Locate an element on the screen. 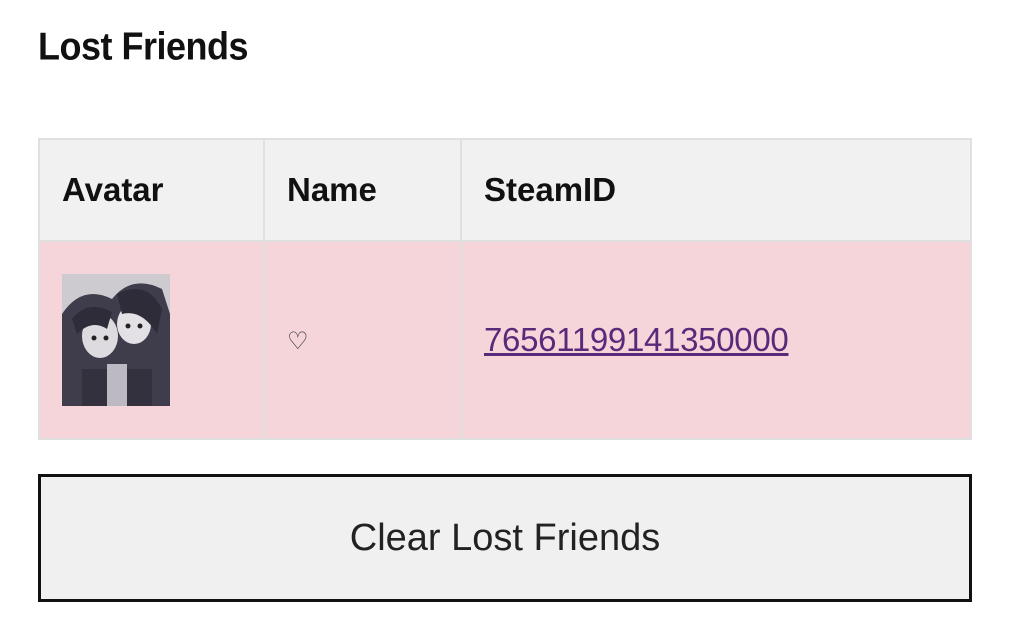 The width and height of the screenshot is (1020, 638). column-header-avatar: Avatar is located at coordinates (151, 190).